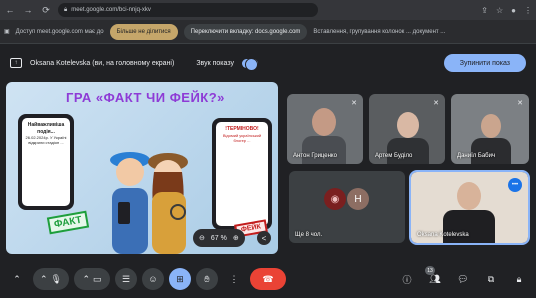 The width and height of the screenshot is (536, 298). I want to click on switch-tab-button: Переключити вкладку: docs.google.com, so click(245, 31).